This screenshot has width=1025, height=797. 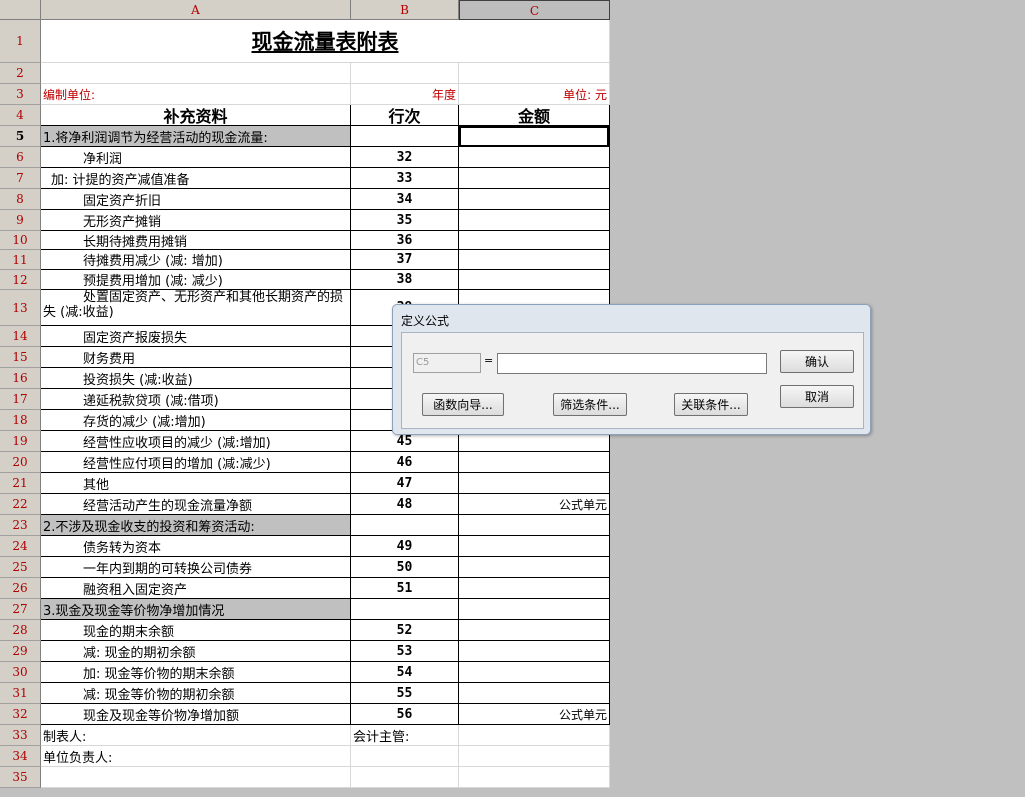 I want to click on row-header-35: 35, so click(x=20, y=777).